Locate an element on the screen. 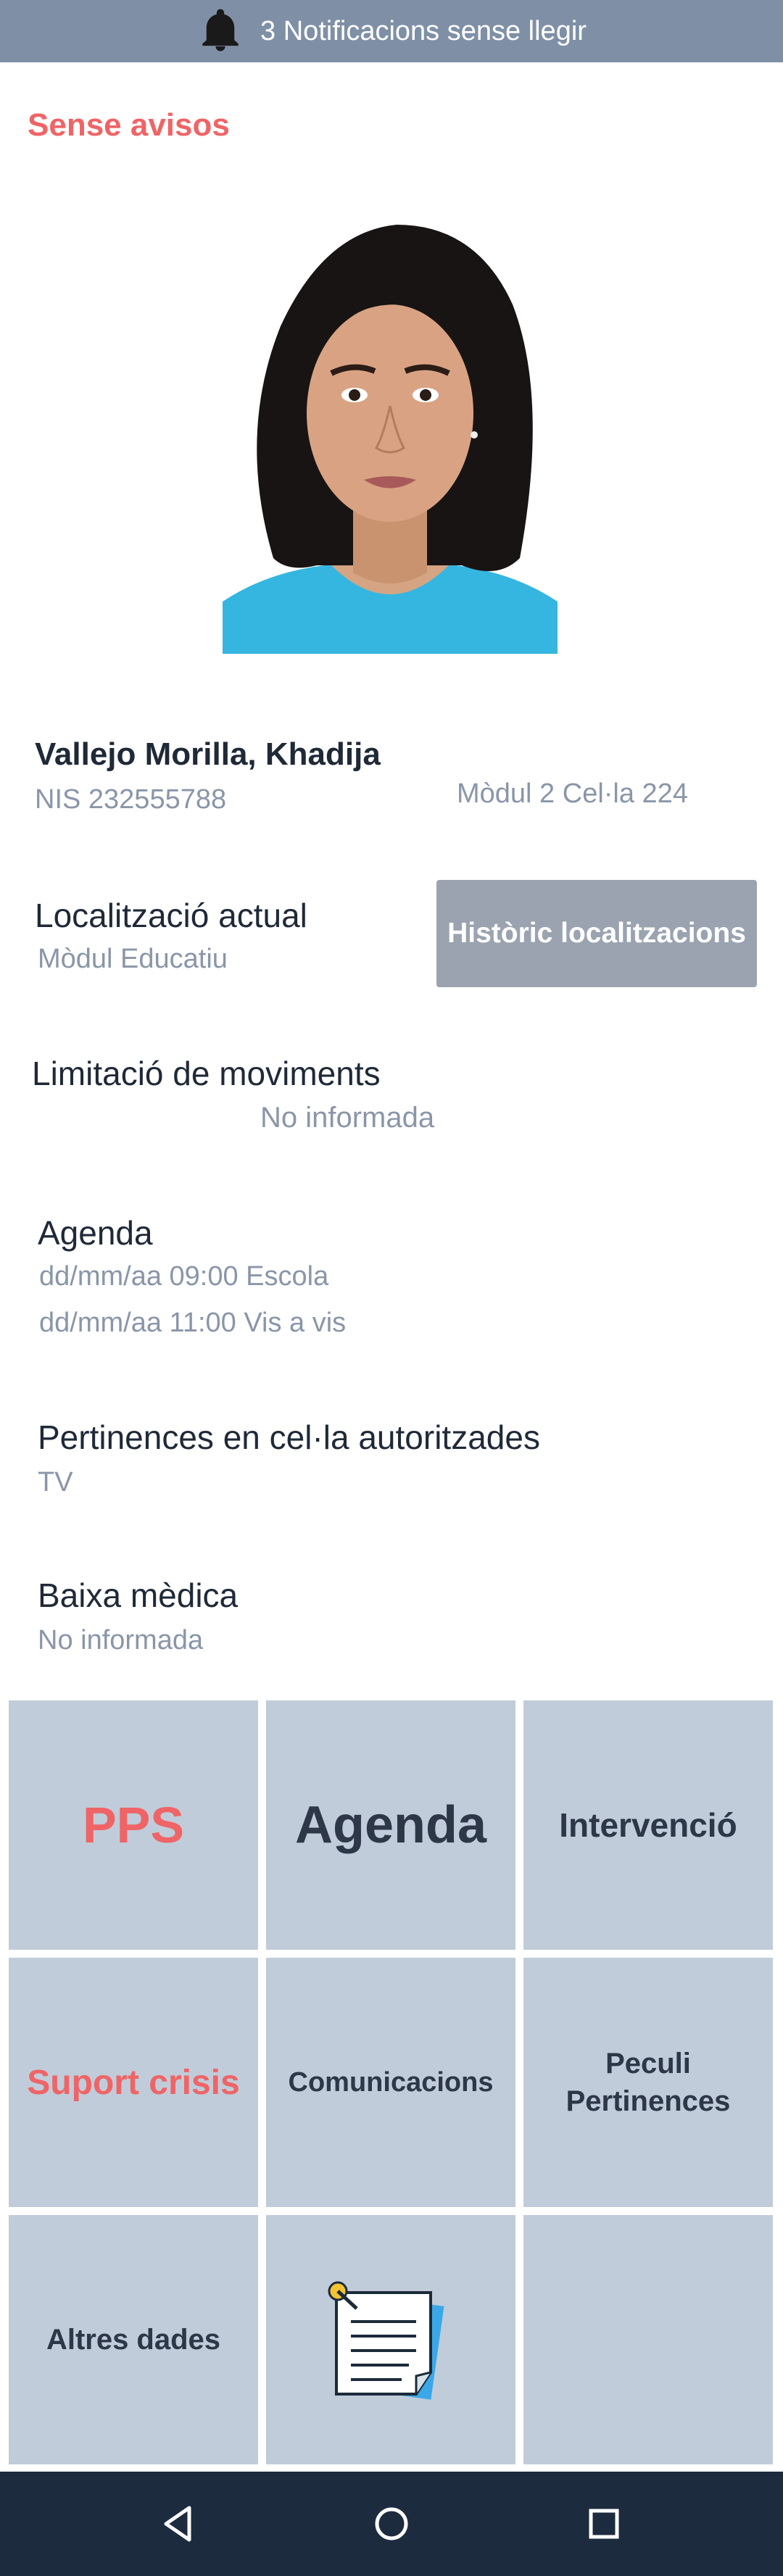 The image size is (783, 2576). belongings-tile-label: Pertinences is located at coordinates (649, 2101).